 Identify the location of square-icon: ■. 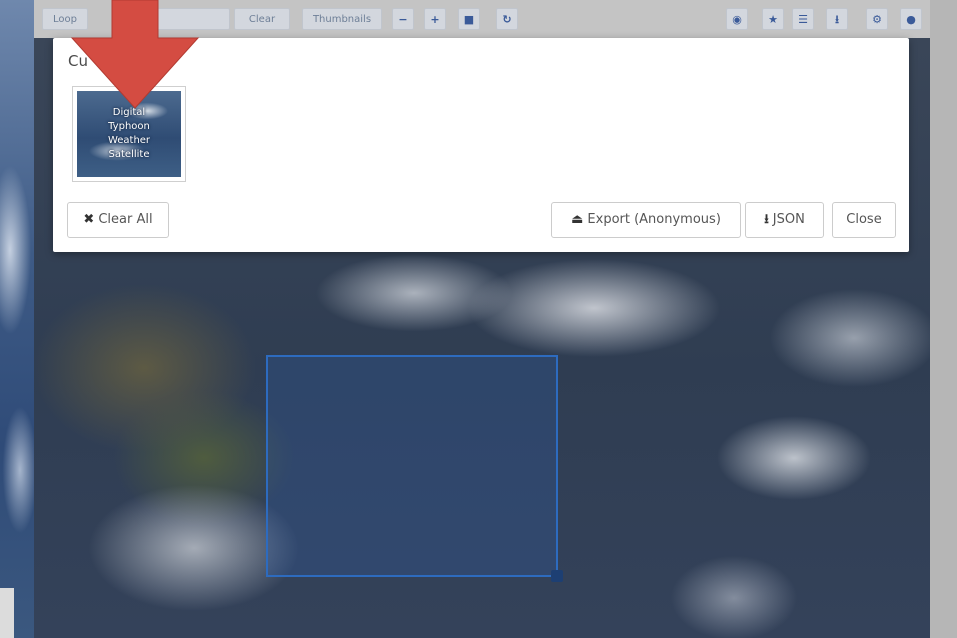
(469, 19).